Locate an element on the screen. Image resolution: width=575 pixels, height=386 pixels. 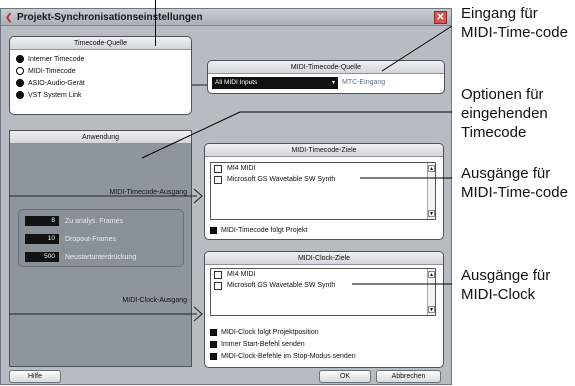
cancel-button: Abbrechen is located at coordinates (408, 376).